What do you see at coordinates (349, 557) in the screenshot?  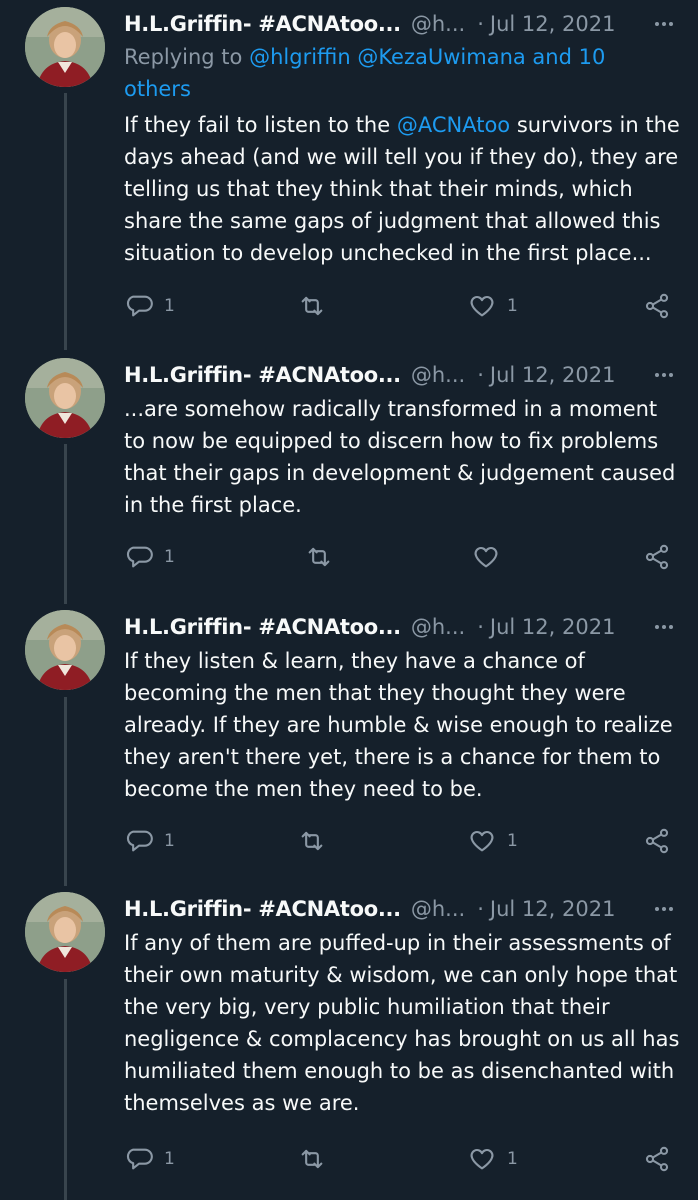 I see `tweet-actions: 1` at bounding box center [349, 557].